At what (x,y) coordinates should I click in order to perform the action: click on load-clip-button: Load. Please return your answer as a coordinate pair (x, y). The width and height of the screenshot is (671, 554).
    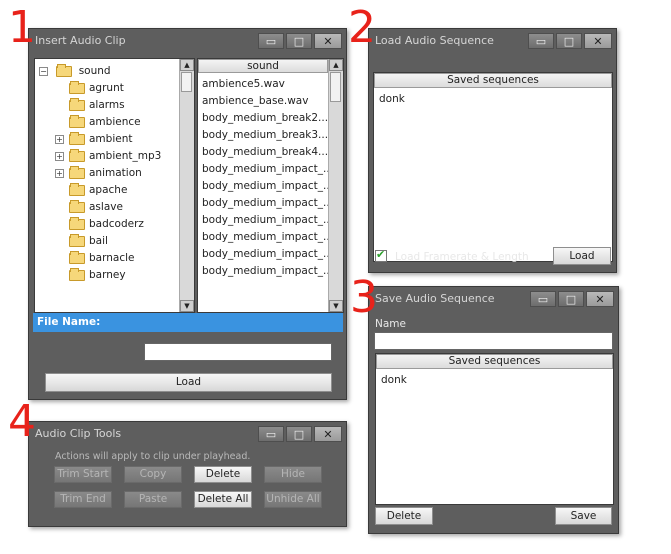
    Looking at the image, I should click on (188, 382).